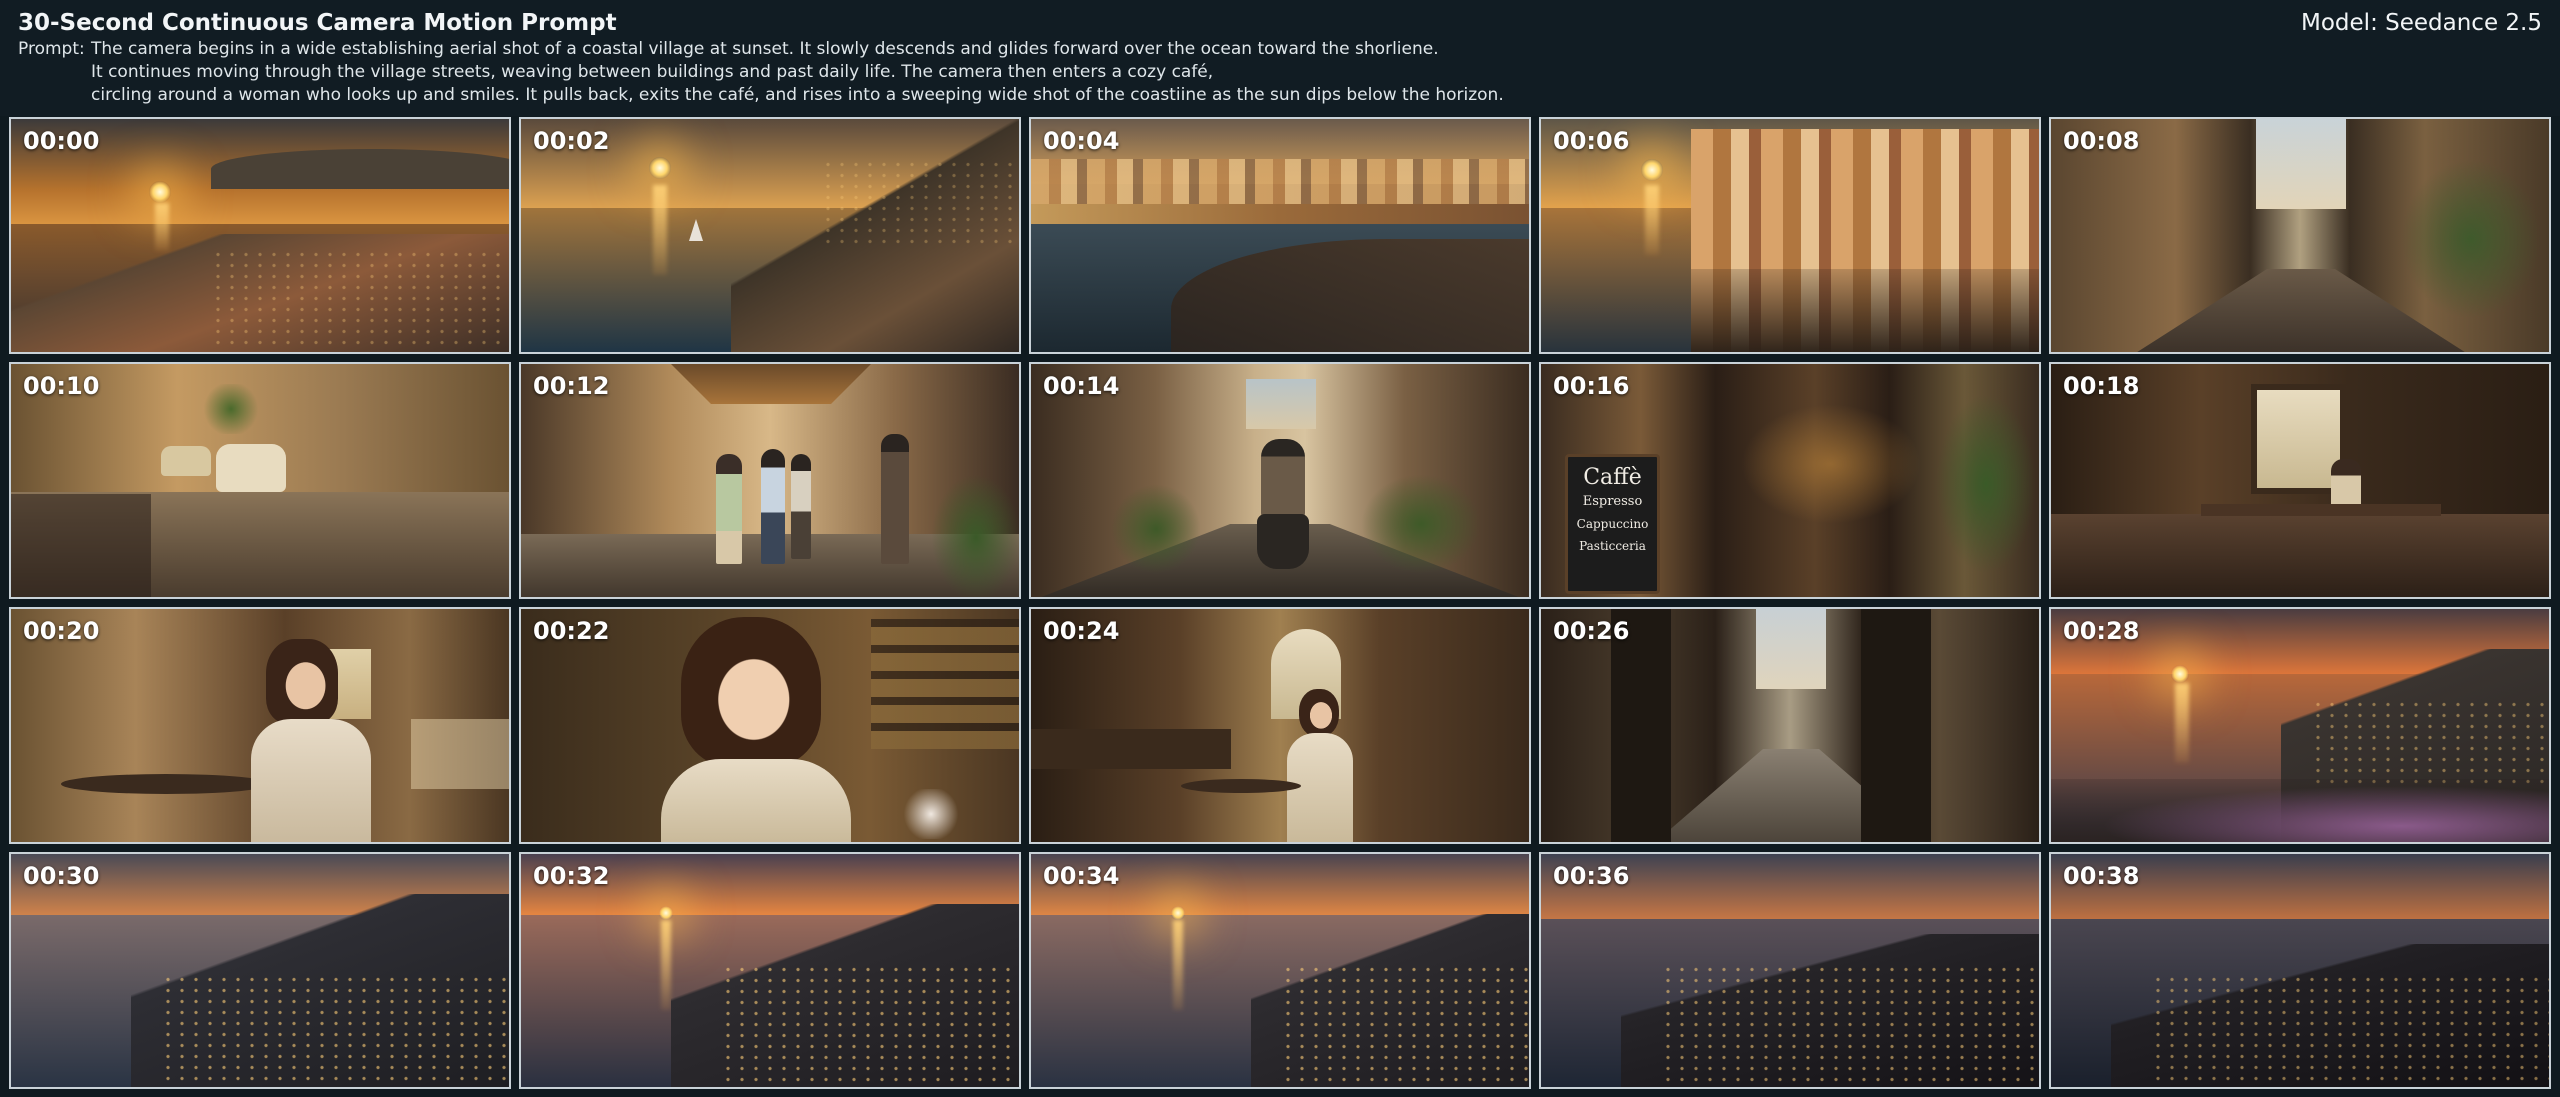 Image resolution: width=2560 pixels, height=1097 pixels. Describe the element at coordinates (1280, 480) in the screenshot. I see `frame-thumbnail: 00:14` at that location.